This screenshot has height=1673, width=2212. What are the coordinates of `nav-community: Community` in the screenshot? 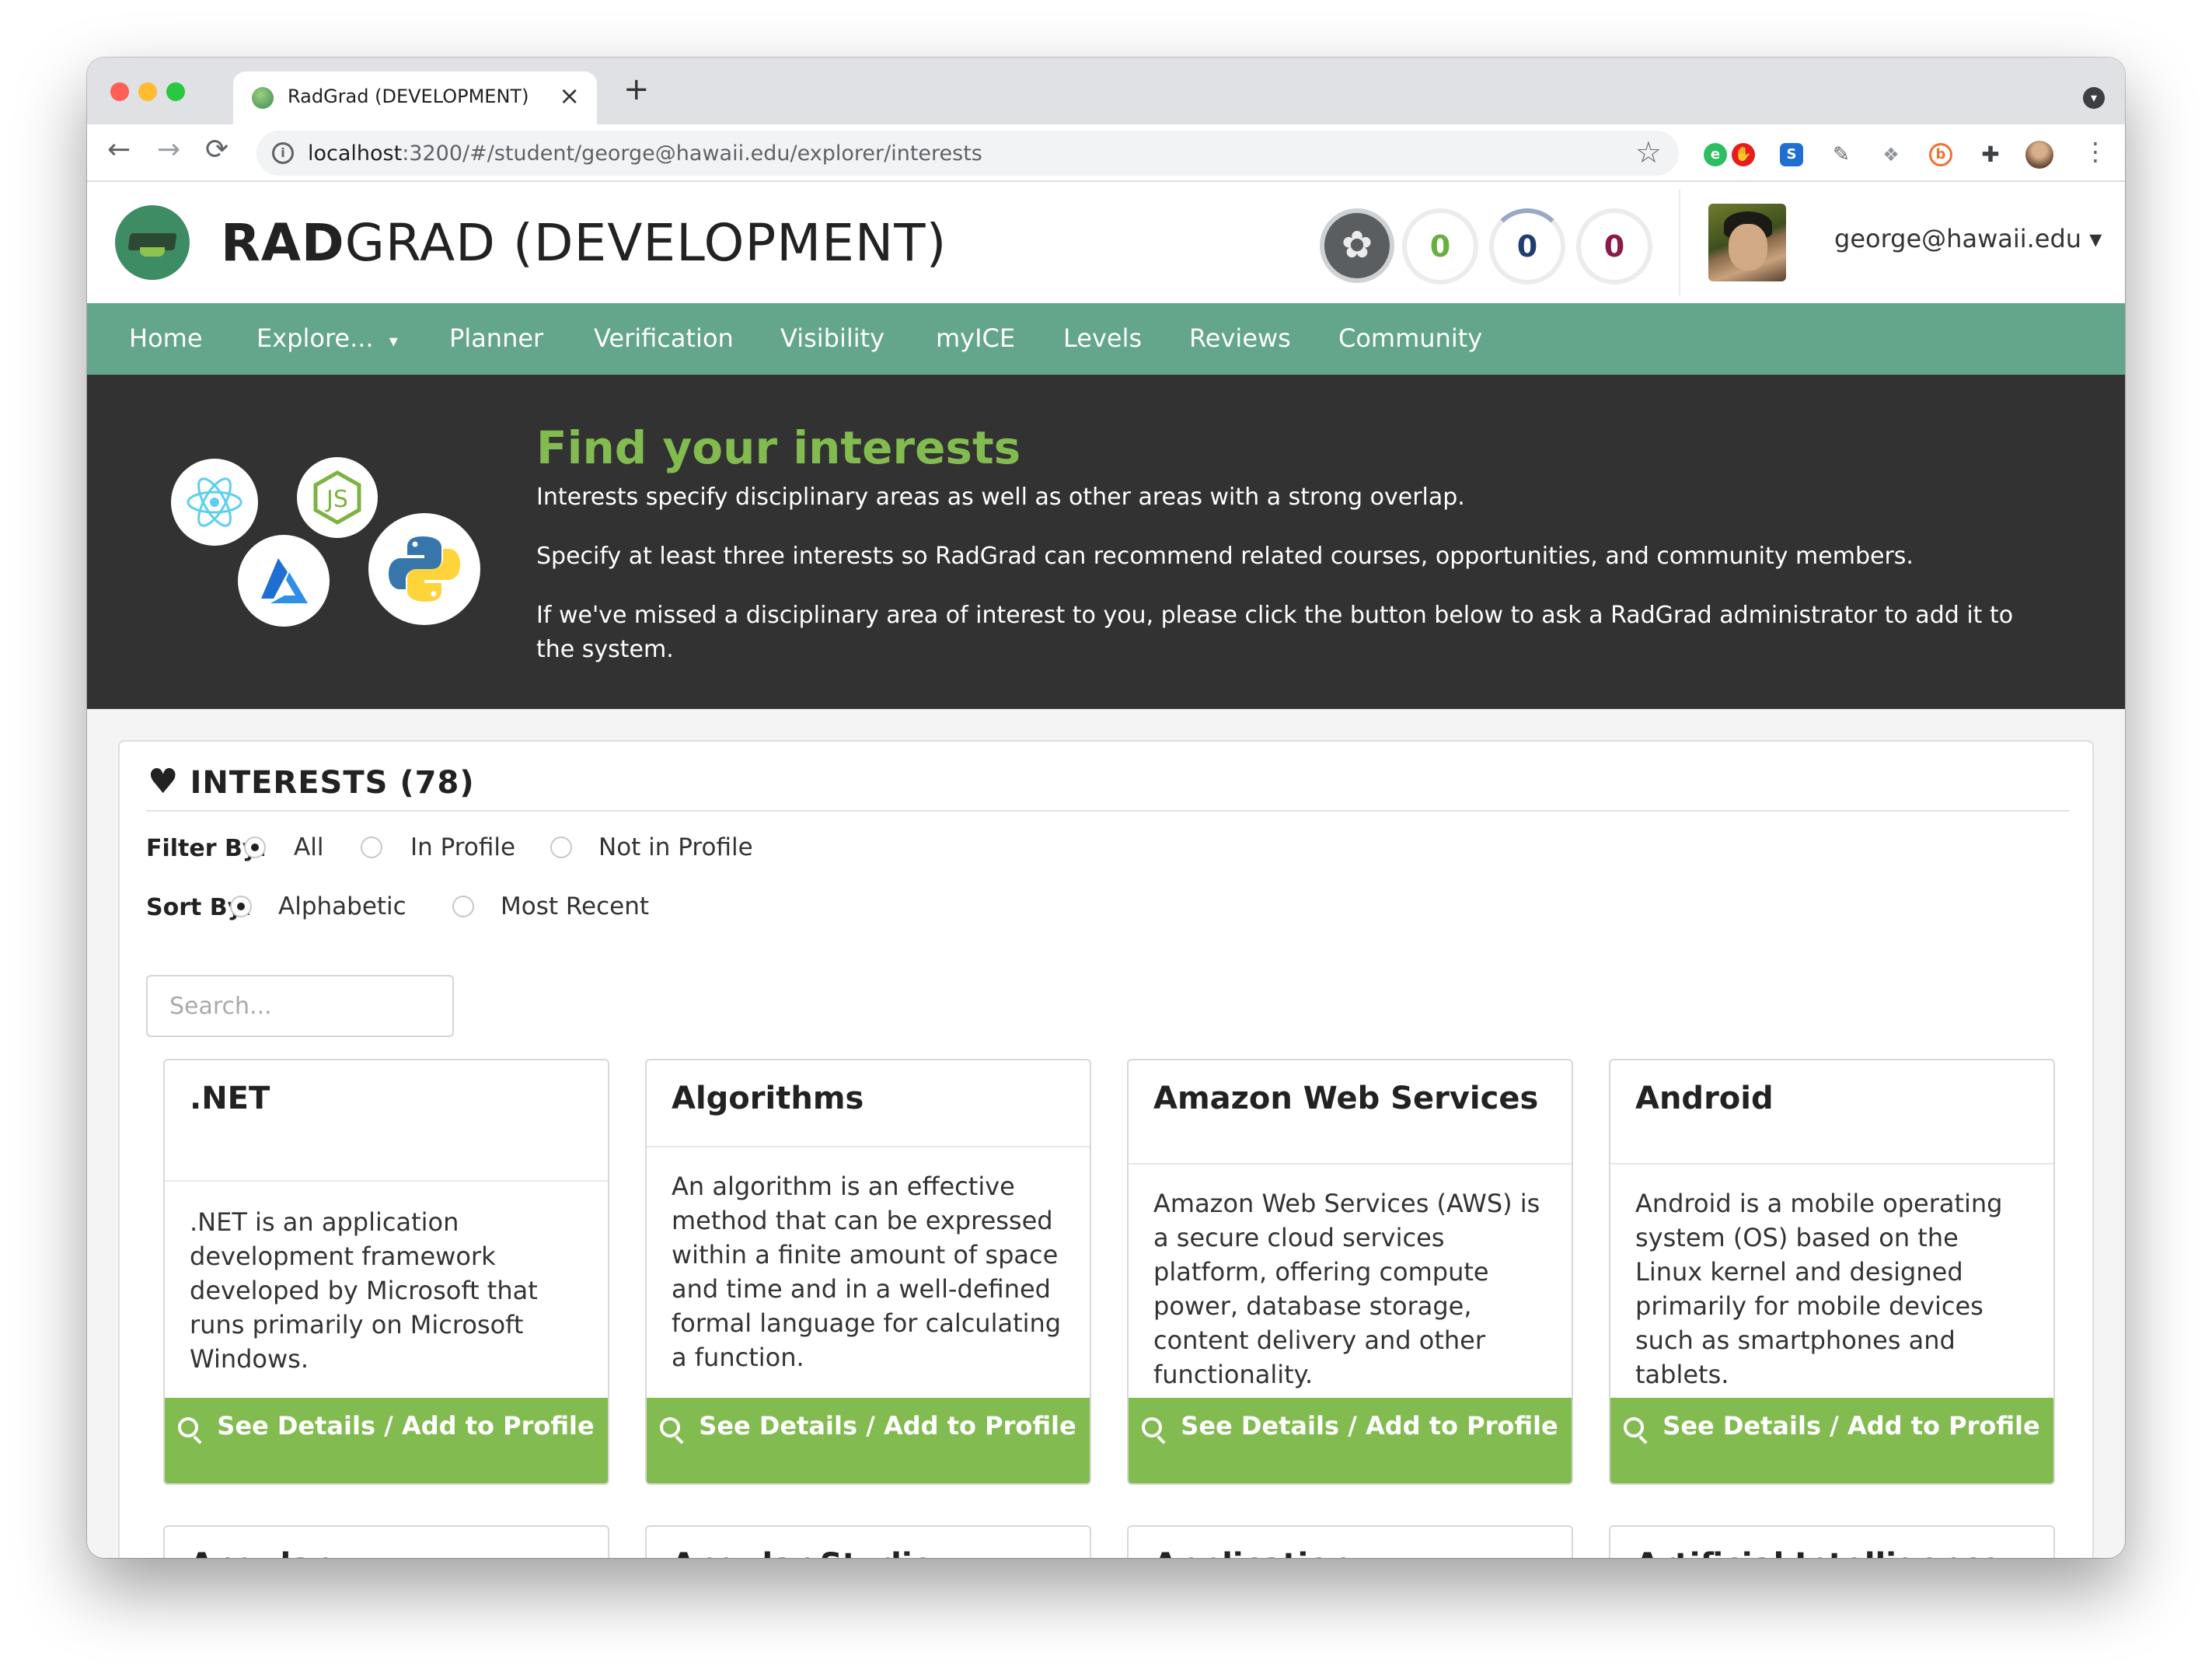 It's located at (1410, 338).